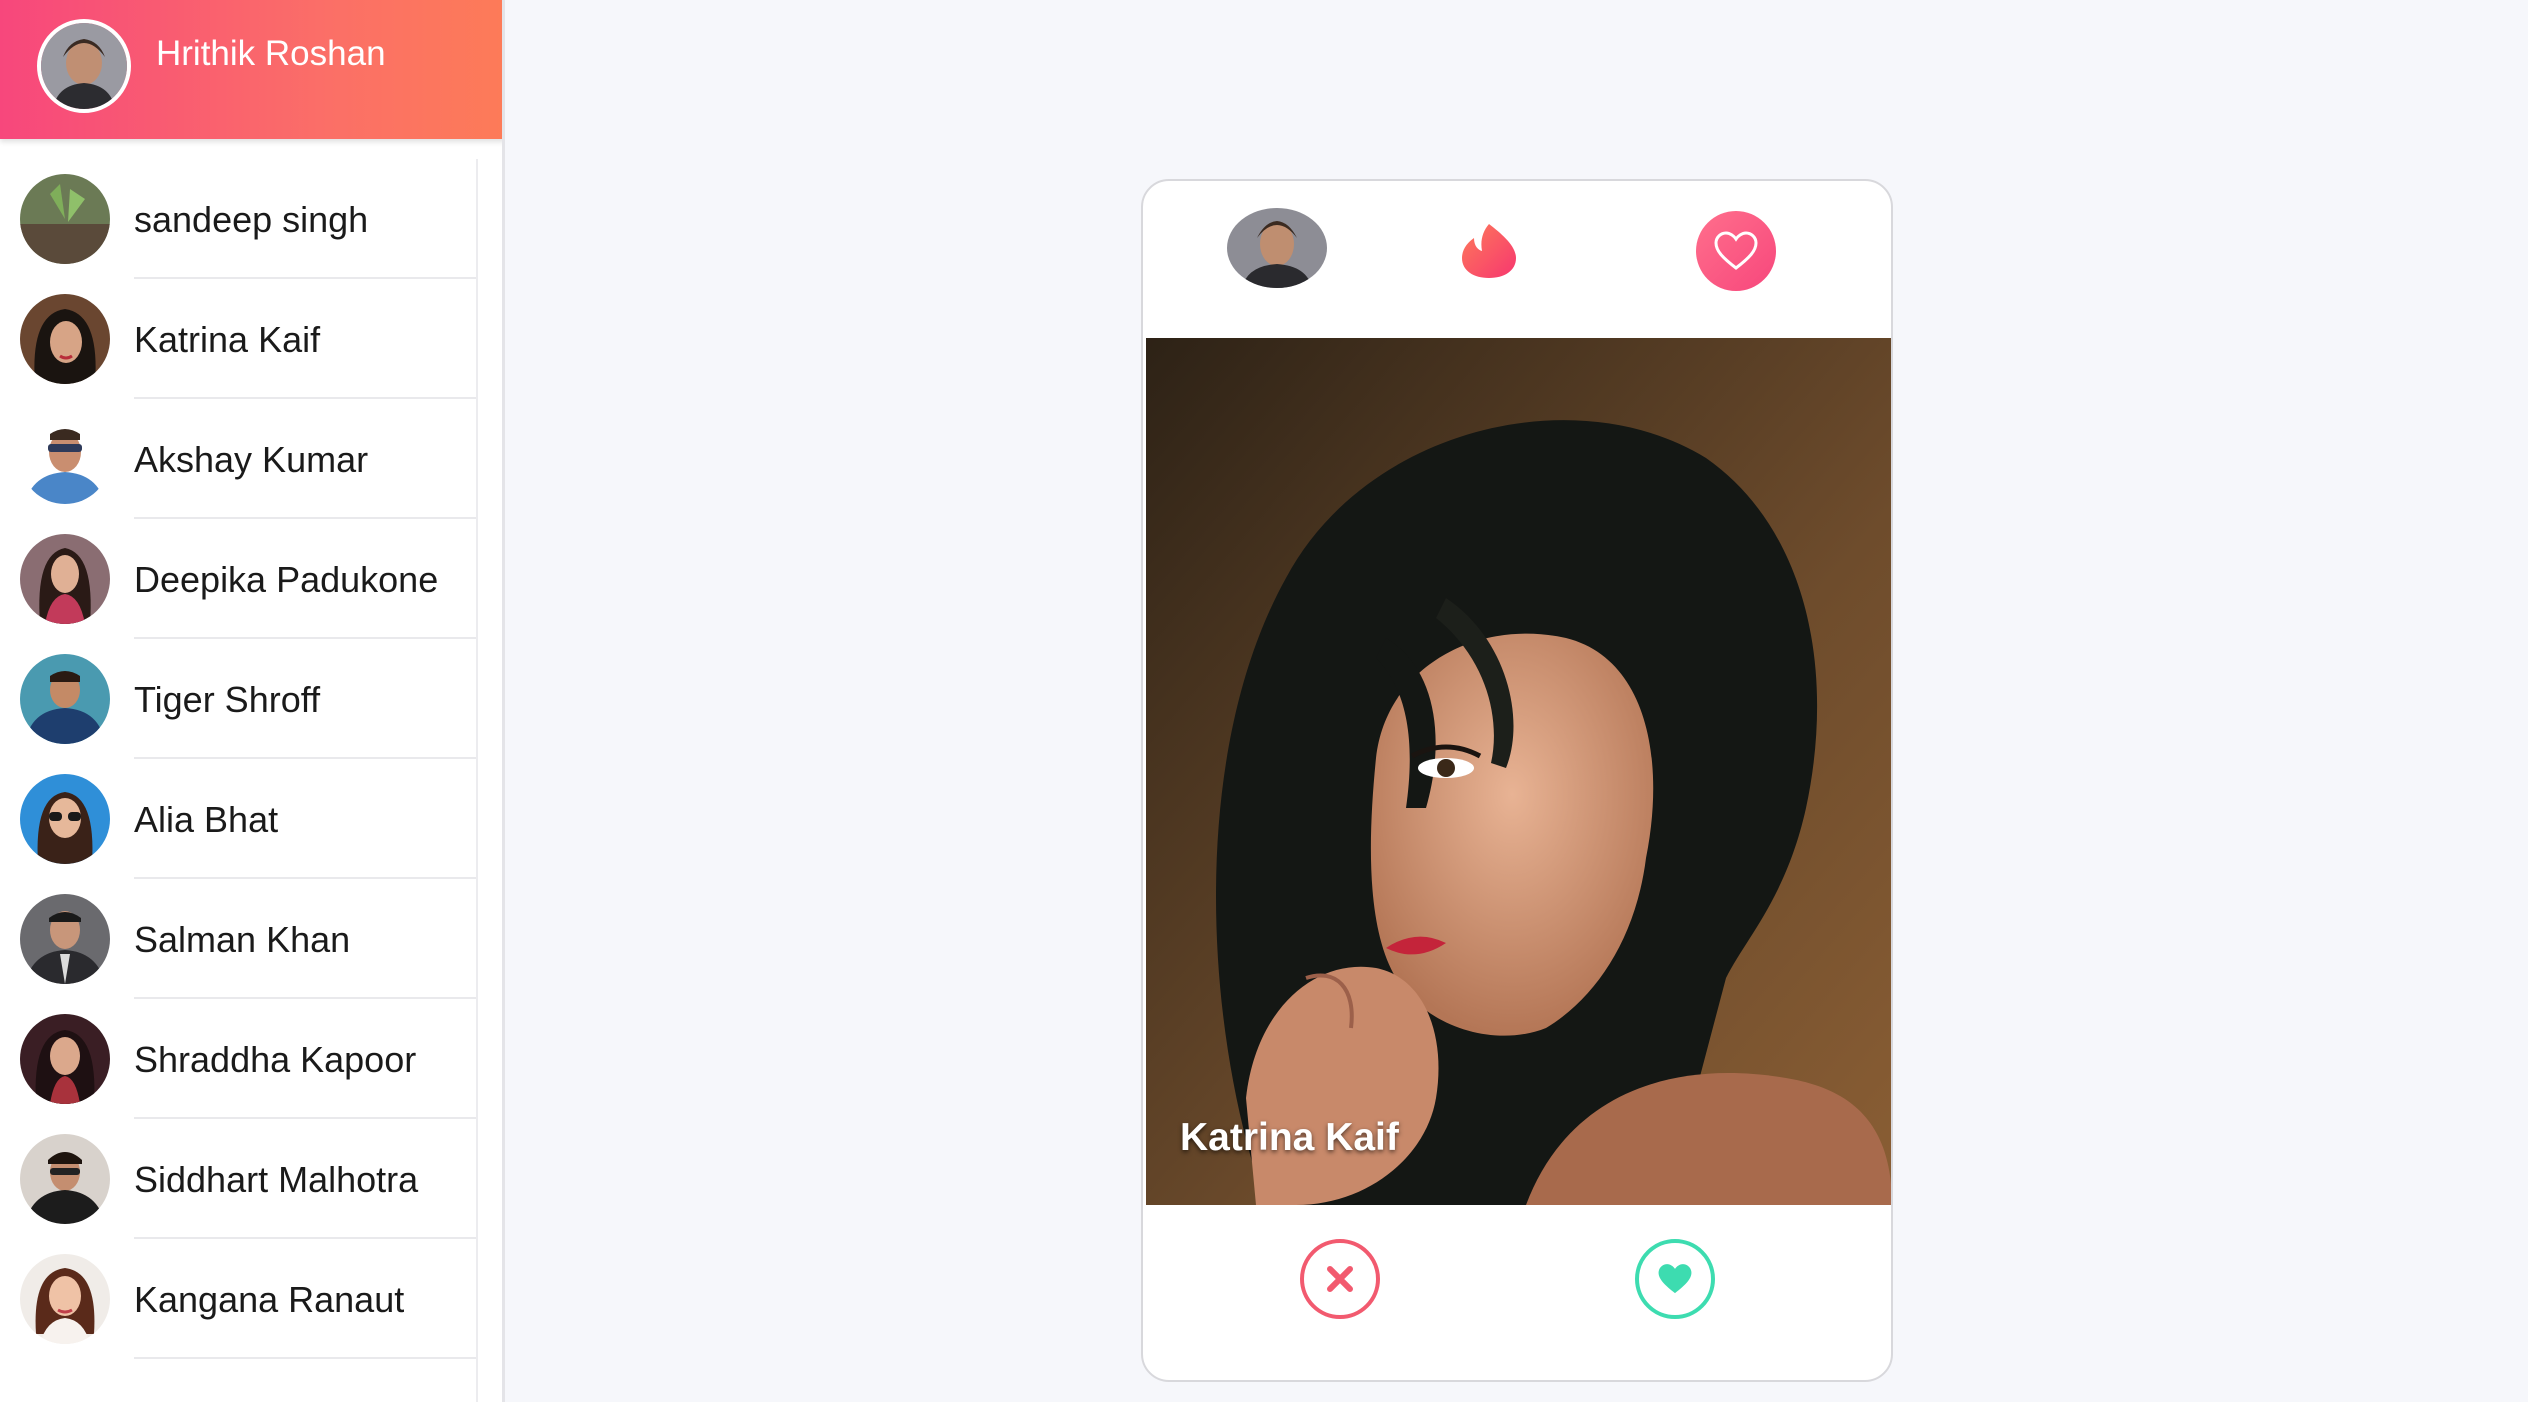 The width and height of the screenshot is (2528, 1402). What do you see at coordinates (271, 53) in the screenshot?
I see `profile-name: Hrithik Roshan` at bounding box center [271, 53].